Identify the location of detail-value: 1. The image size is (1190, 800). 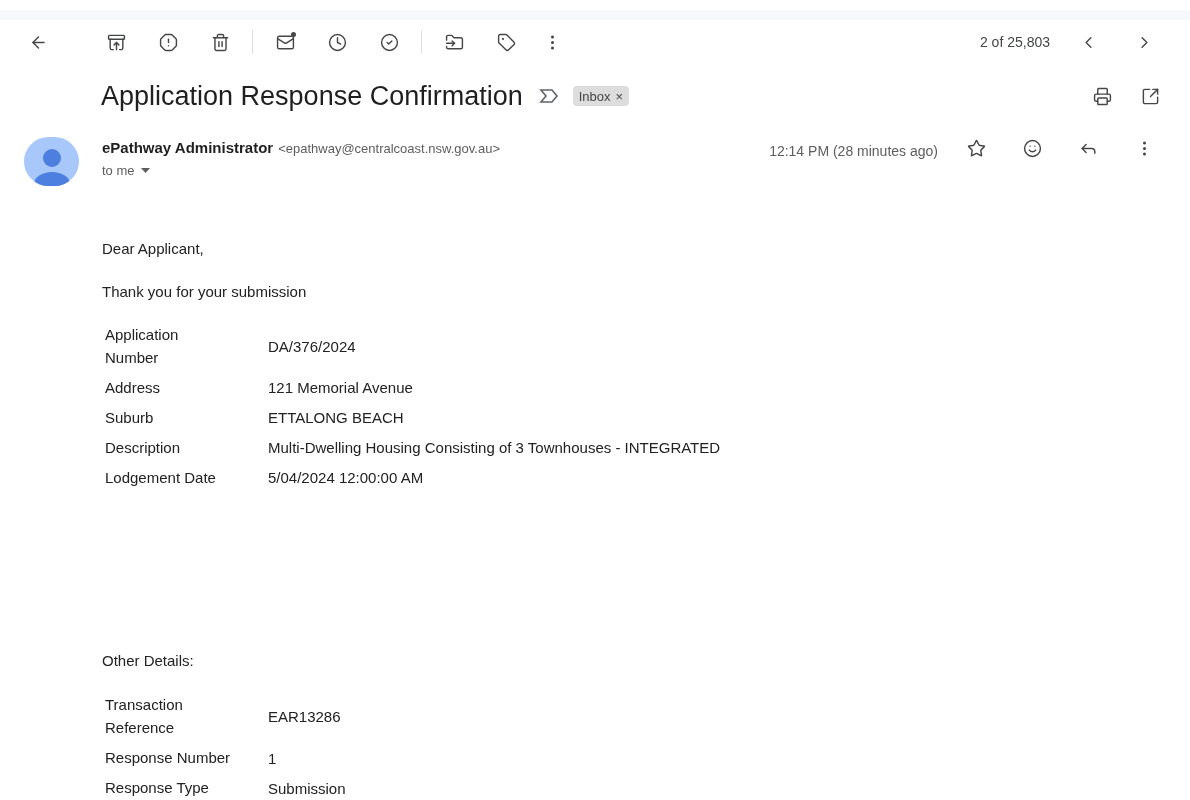
(272, 758).